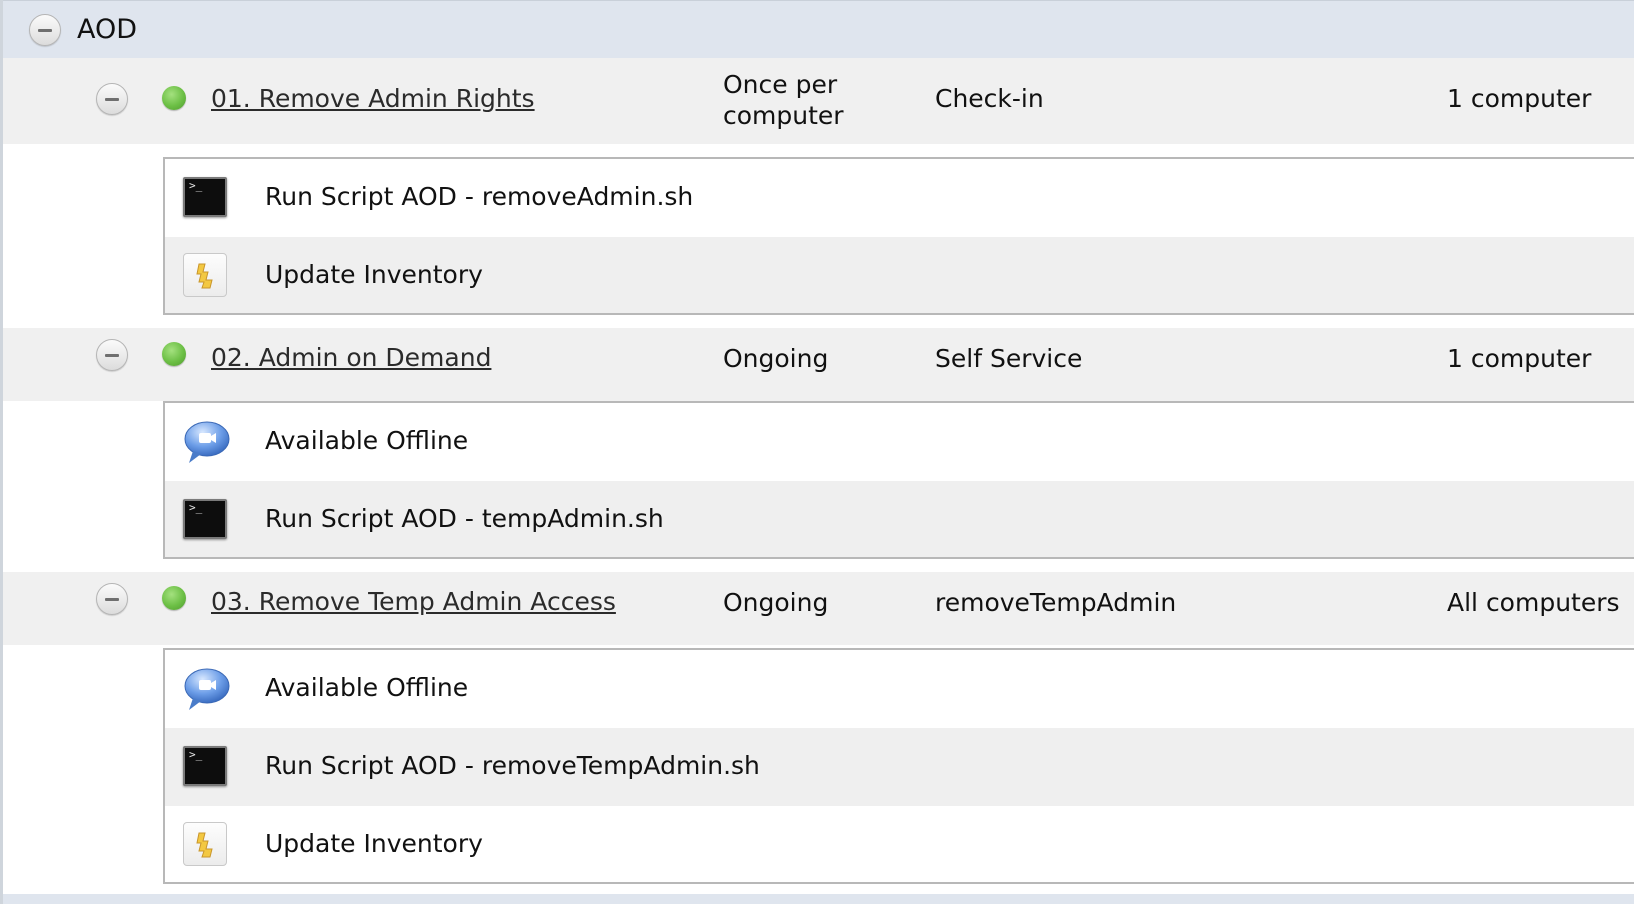 This screenshot has width=1634, height=904. What do you see at coordinates (464, 518) in the screenshot?
I see `payload-label: Run Script AOD - tempAdmin.sh` at bounding box center [464, 518].